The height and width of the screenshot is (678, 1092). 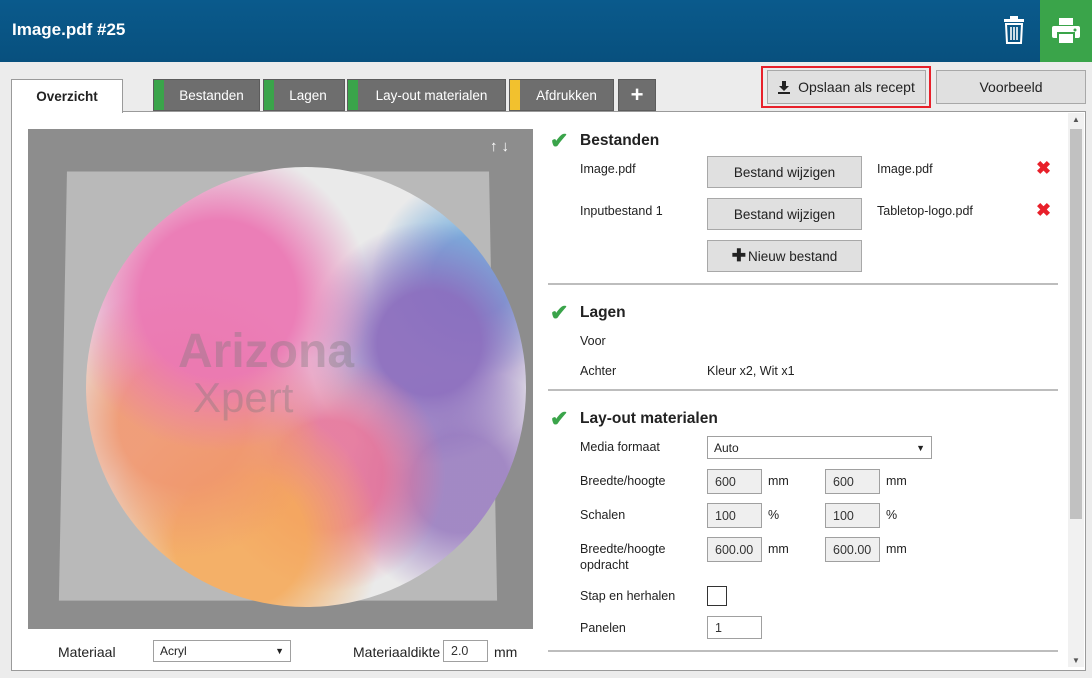 What do you see at coordinates (649, 418) in the screenshot?
I see `section-title-layout: Lay-out materialen` at bounding box center [649, 418].